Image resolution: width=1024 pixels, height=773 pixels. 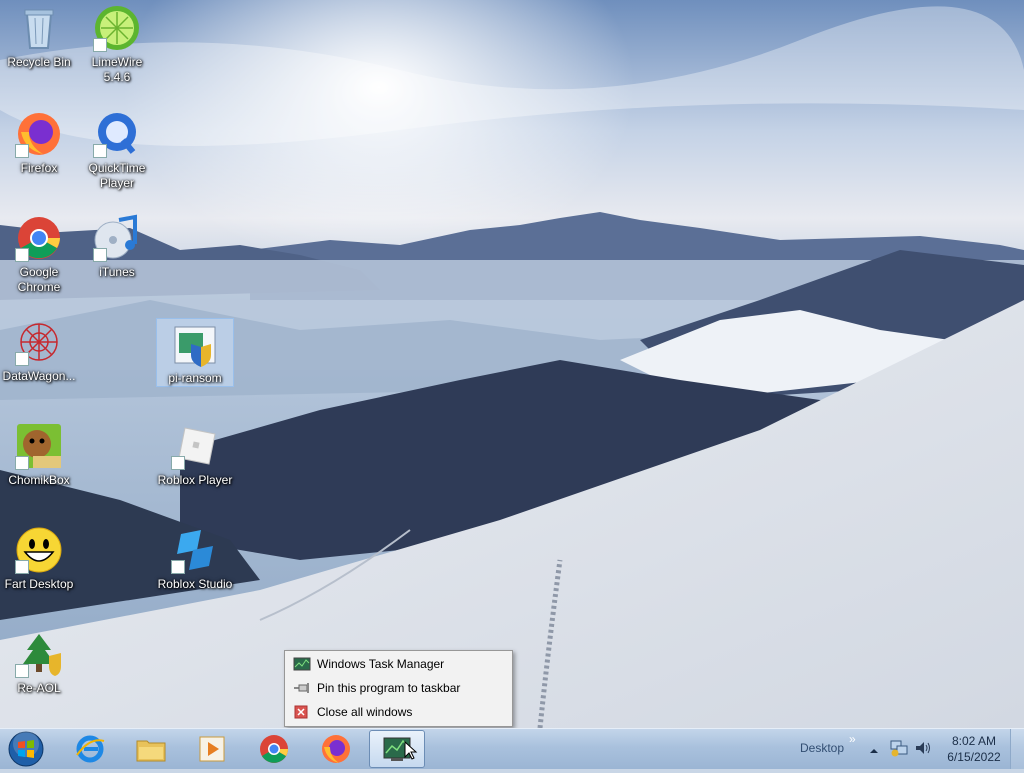 I want to click on limewire-desktop-icon: LimeWire 5.4.6, so click(x=117, y=48).